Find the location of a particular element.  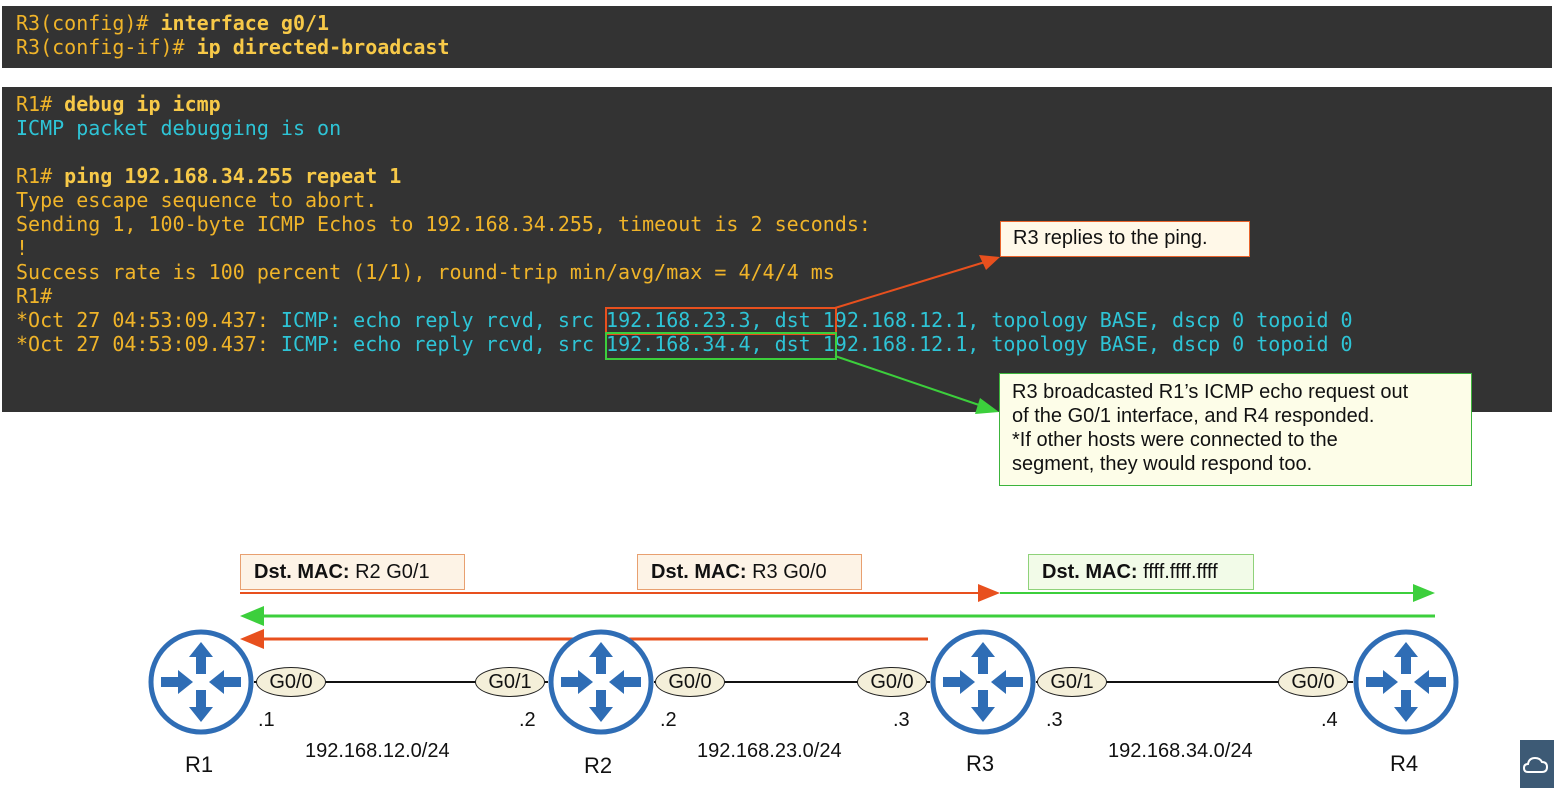

host-id-r1: .1 is located at coordinates (266, 720).